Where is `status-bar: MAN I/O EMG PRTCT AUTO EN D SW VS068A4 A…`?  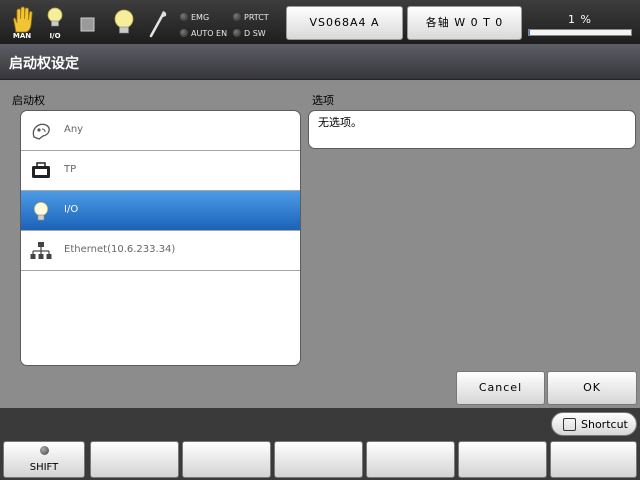
status-bar: MAN I/O EMG PRTCT AUTO EN D SW VS068A4 A… is located at coordinates (320, 22).